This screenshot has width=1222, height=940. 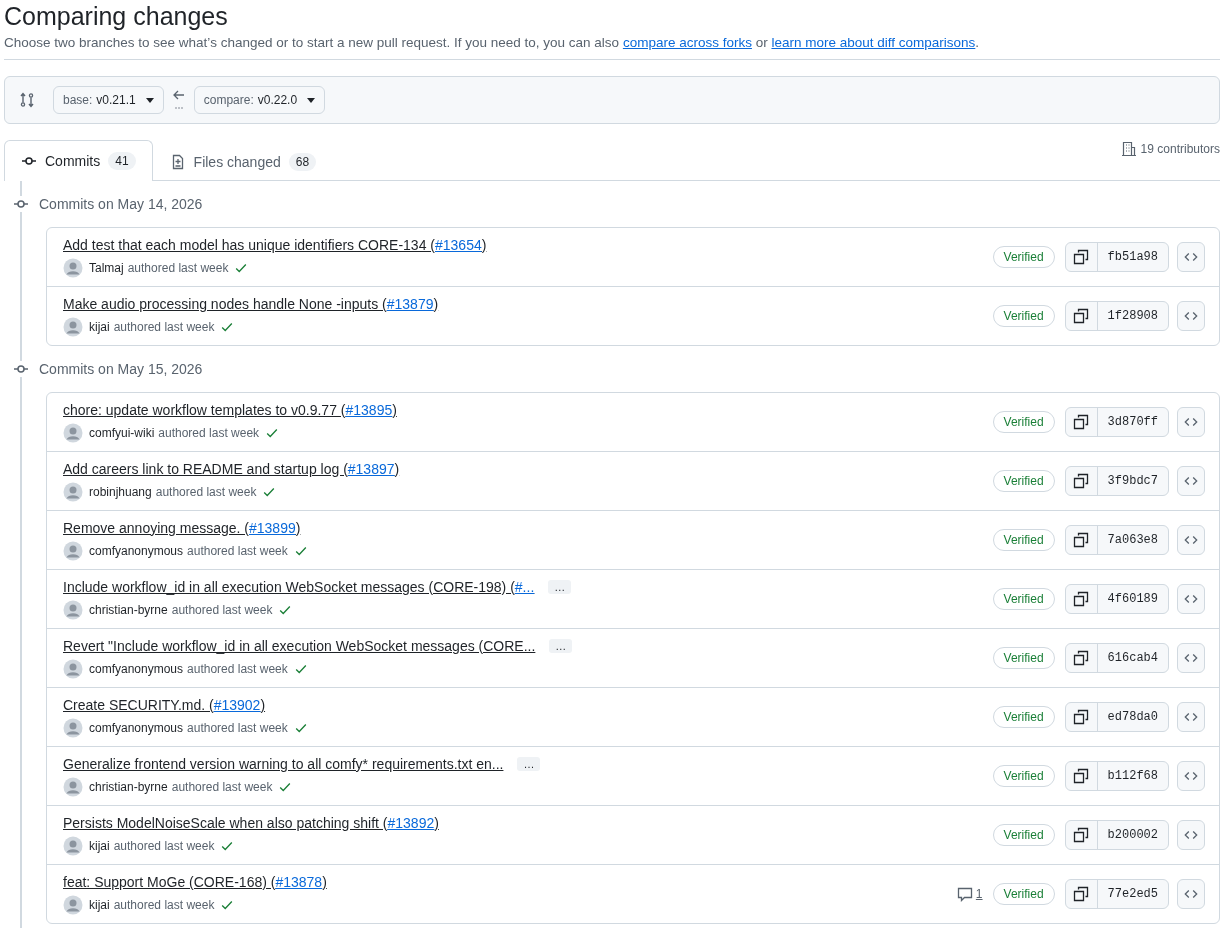 What do you see at coordinates (251, 822) in the screenshot?
I see `commit-title: Persists ModelNoiseScale when also patching shift (#13892)` at bounding box center [251, 822].